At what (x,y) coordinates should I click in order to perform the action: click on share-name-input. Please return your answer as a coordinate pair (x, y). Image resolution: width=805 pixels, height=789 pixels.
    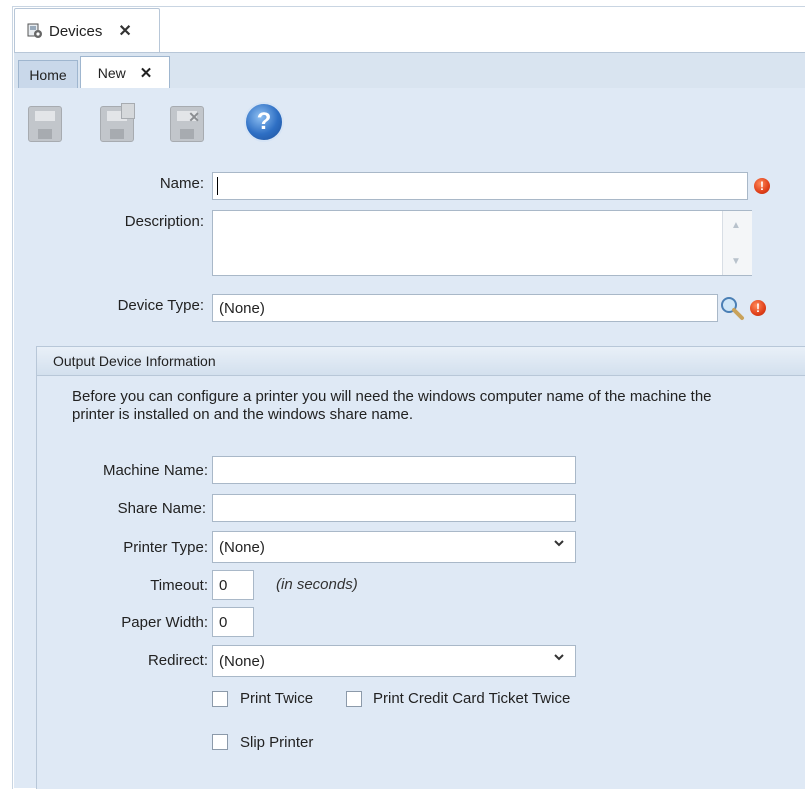
    Looking at the image, I should click on (394, 508).